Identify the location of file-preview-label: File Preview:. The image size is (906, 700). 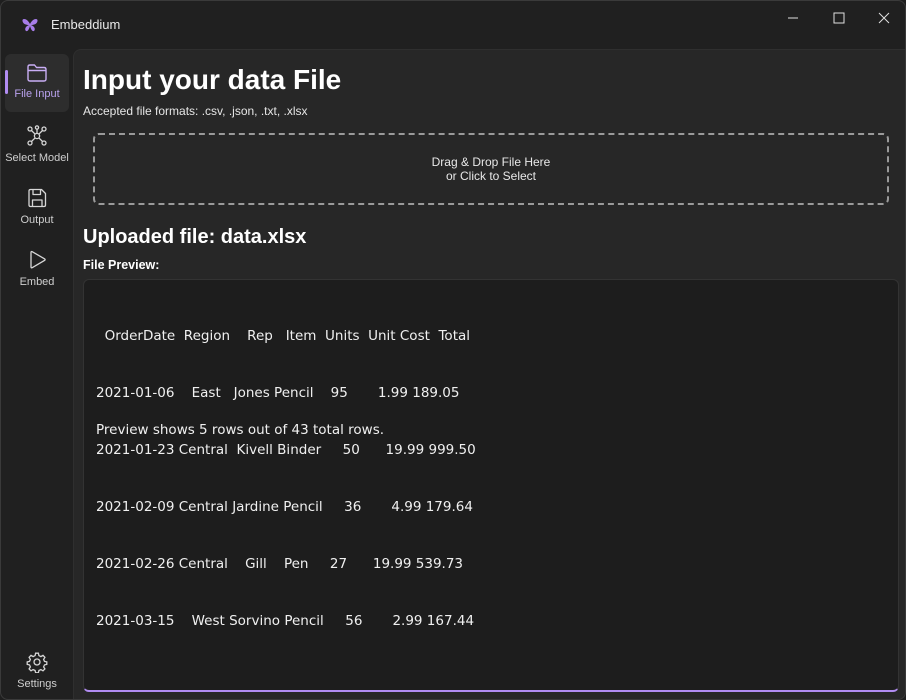
(121, 265).